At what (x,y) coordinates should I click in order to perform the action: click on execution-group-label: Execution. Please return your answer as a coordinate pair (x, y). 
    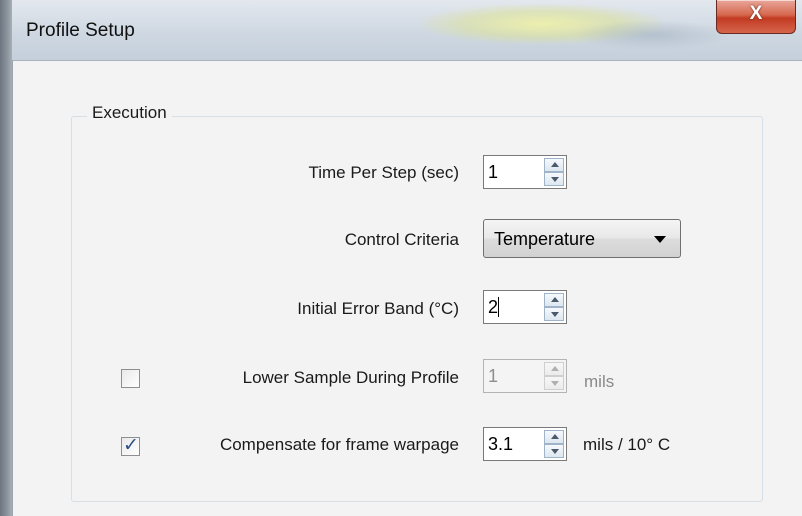
    Looking at the image, I should click on (129, 113).